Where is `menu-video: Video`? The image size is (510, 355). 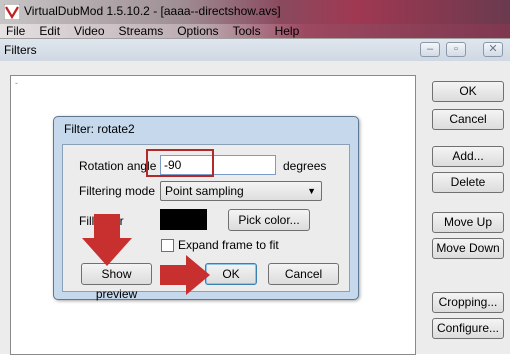
menu-video: Video is located at coordinates (89, 31).